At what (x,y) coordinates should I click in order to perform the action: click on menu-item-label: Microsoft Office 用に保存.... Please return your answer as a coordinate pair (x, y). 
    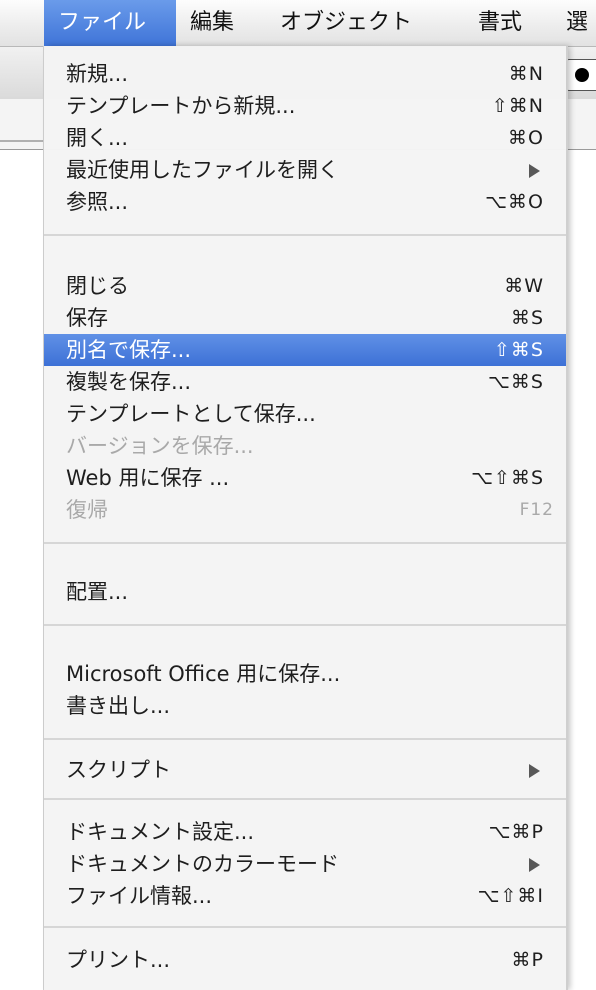
    Looking at the image, I should click on (203, 674).